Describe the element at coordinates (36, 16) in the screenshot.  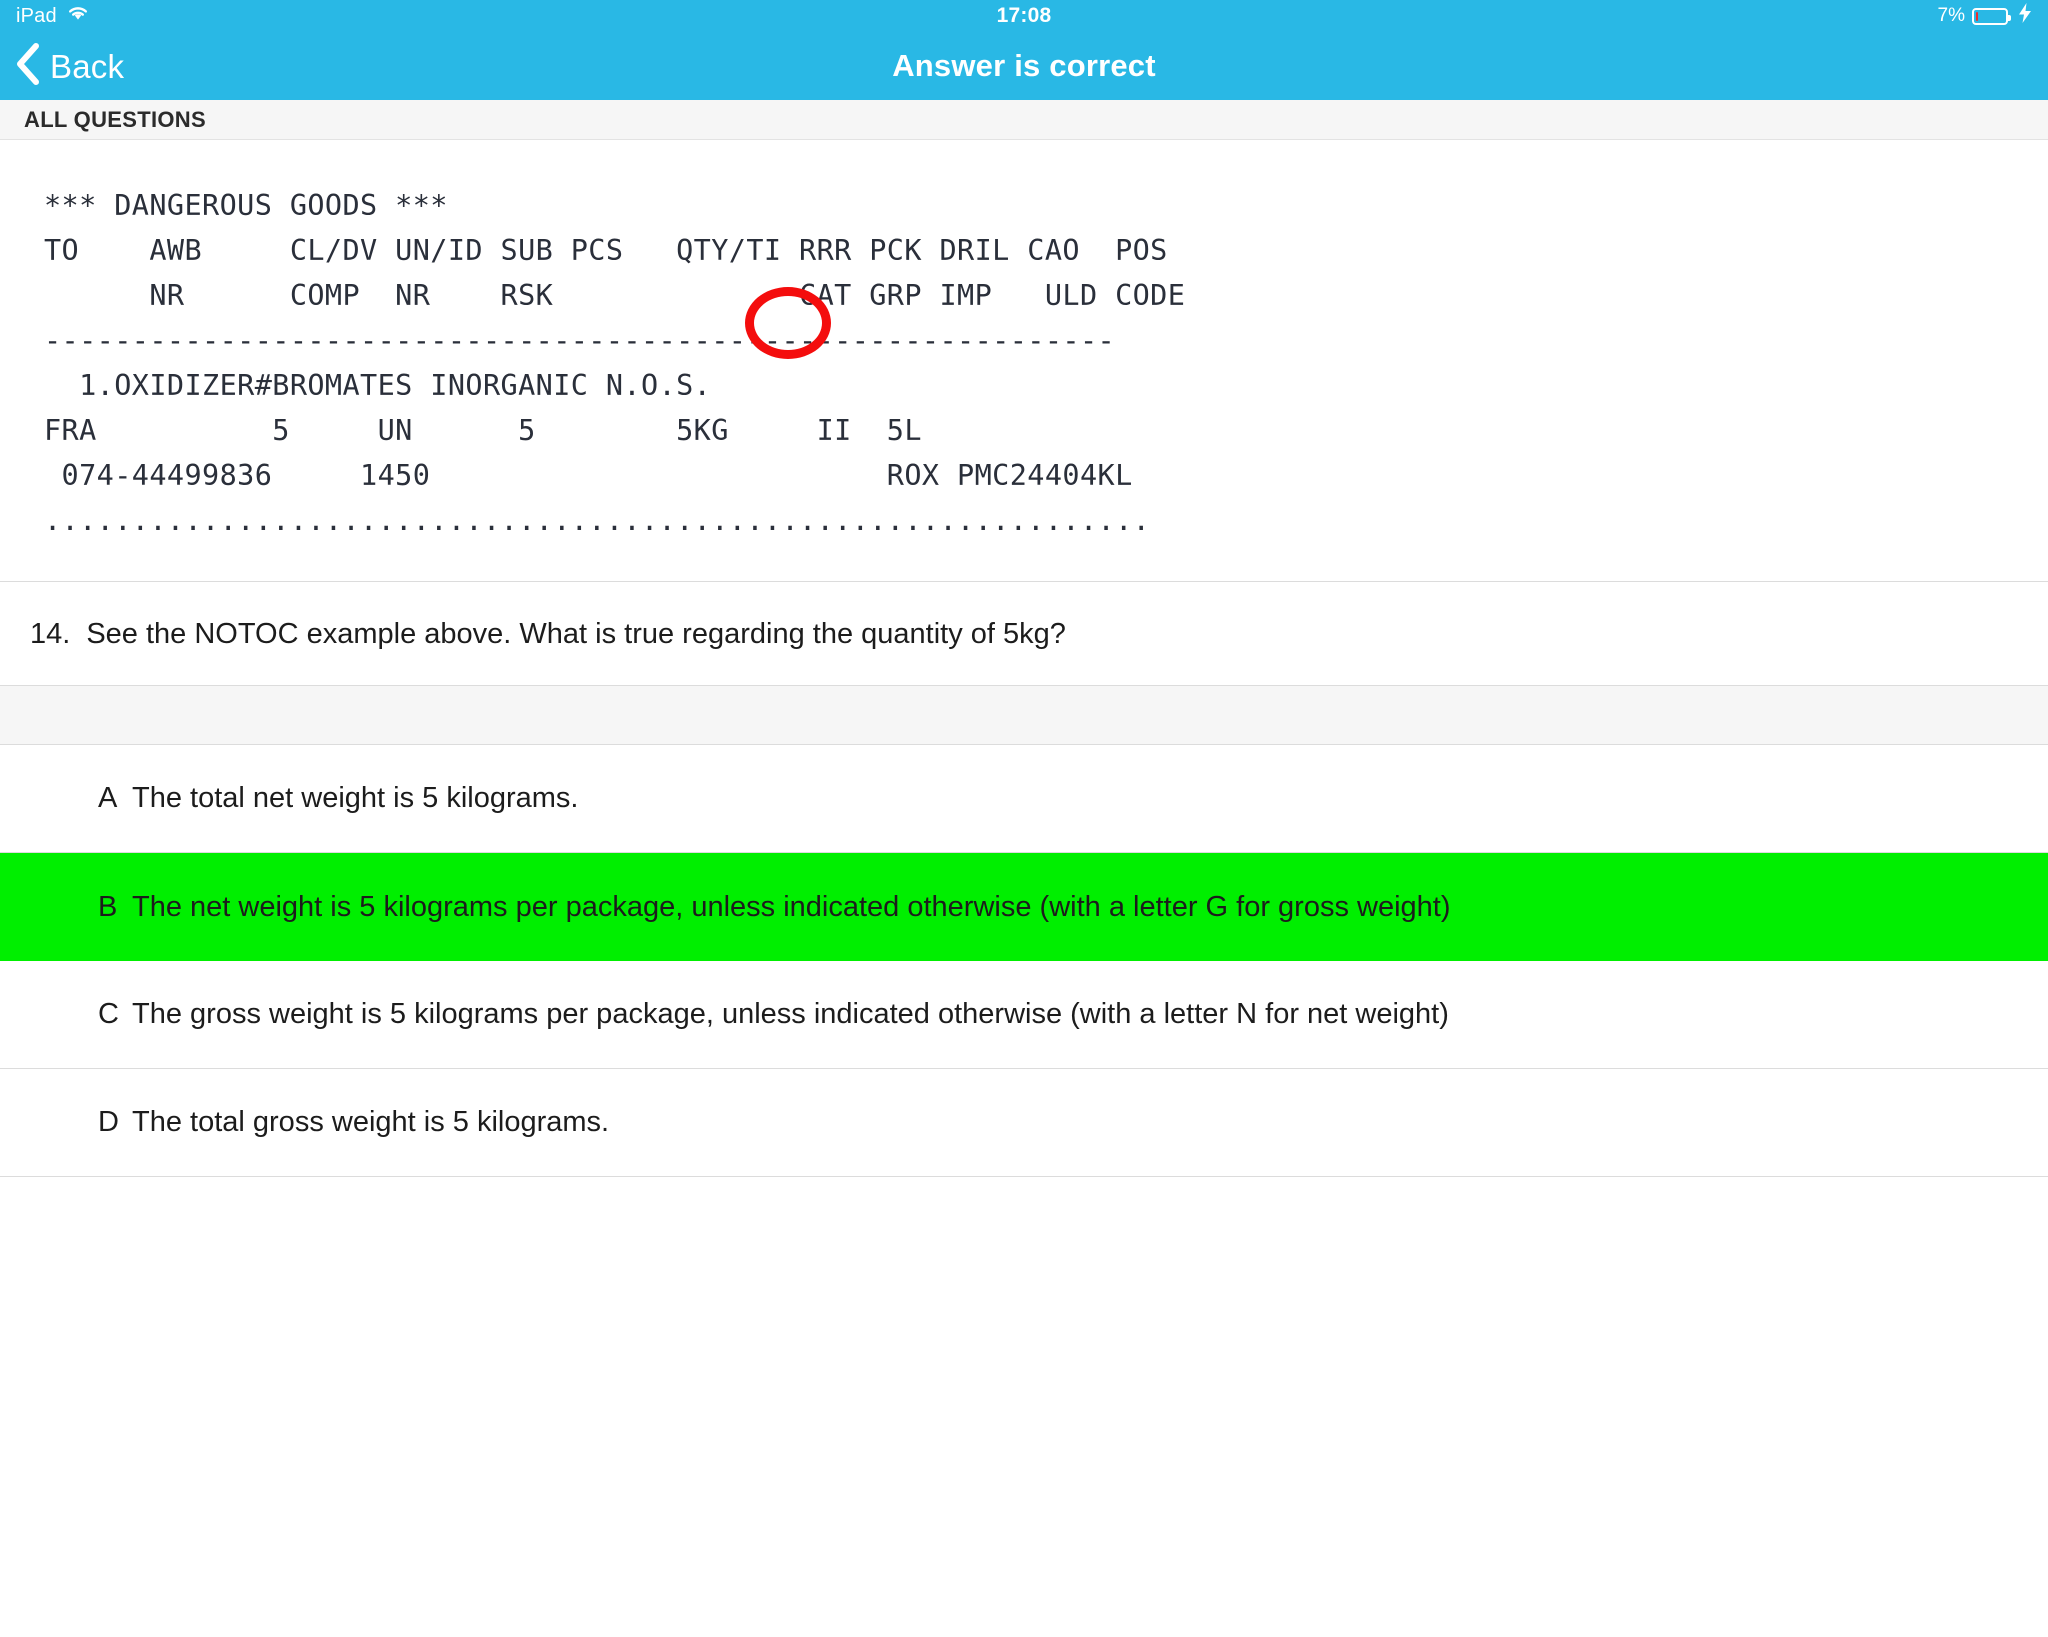
I see `carrier-label: iPad` at that location.